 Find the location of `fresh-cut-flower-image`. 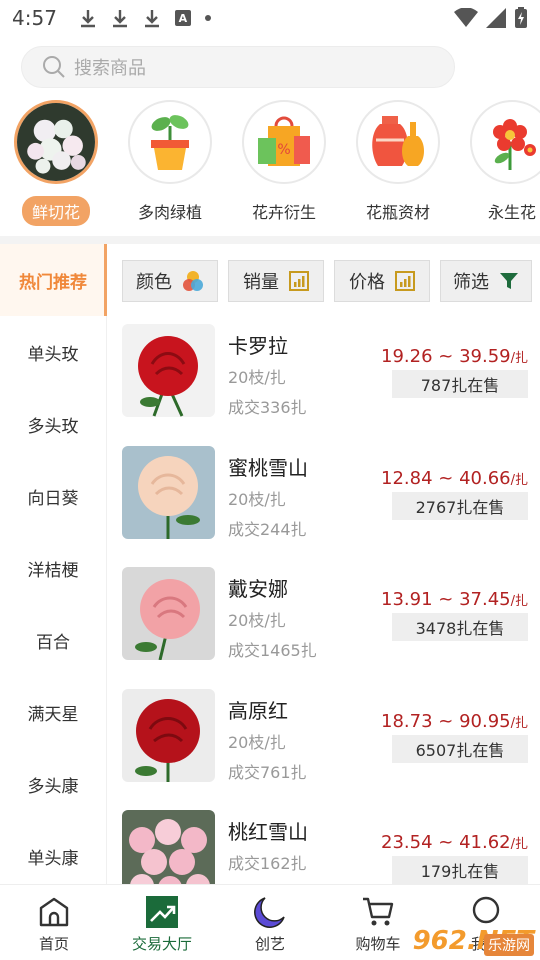

fresh-cut-flower-image is located at coordinates (56, 142).